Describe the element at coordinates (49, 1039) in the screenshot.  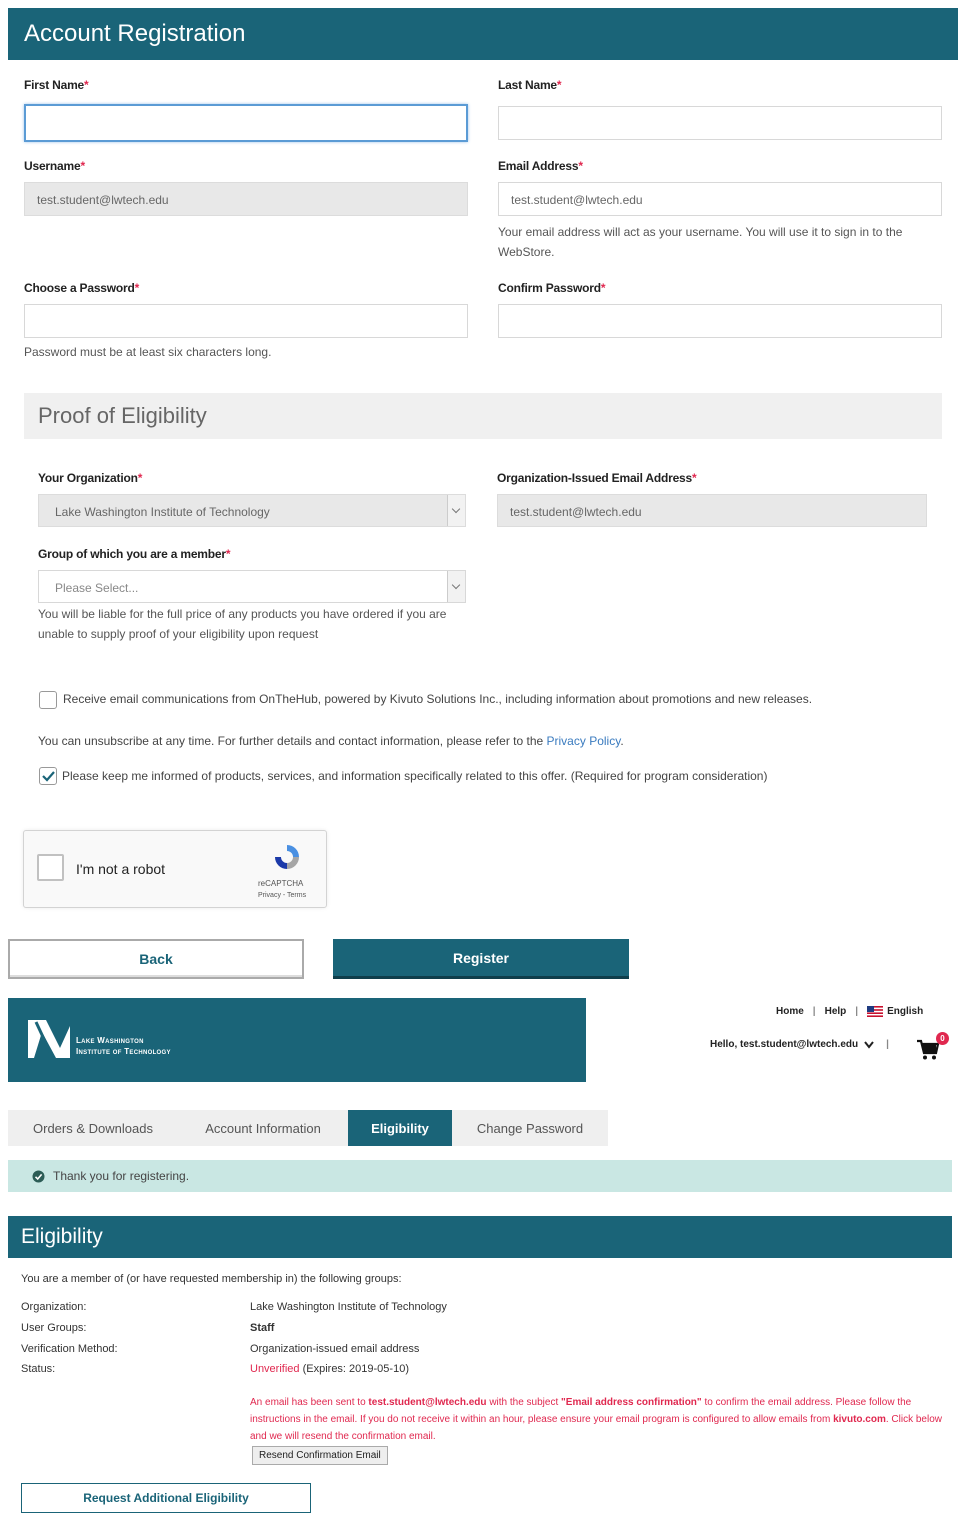
I see `lwtech-logo-icon` at that location.